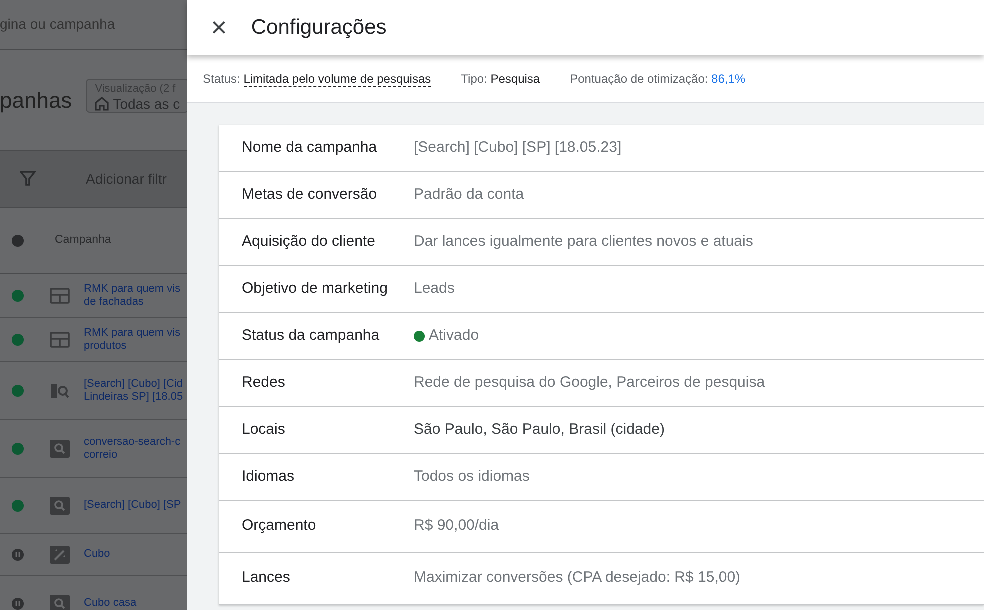  I want to click on panel-title: Configurações, so click(319, 27).